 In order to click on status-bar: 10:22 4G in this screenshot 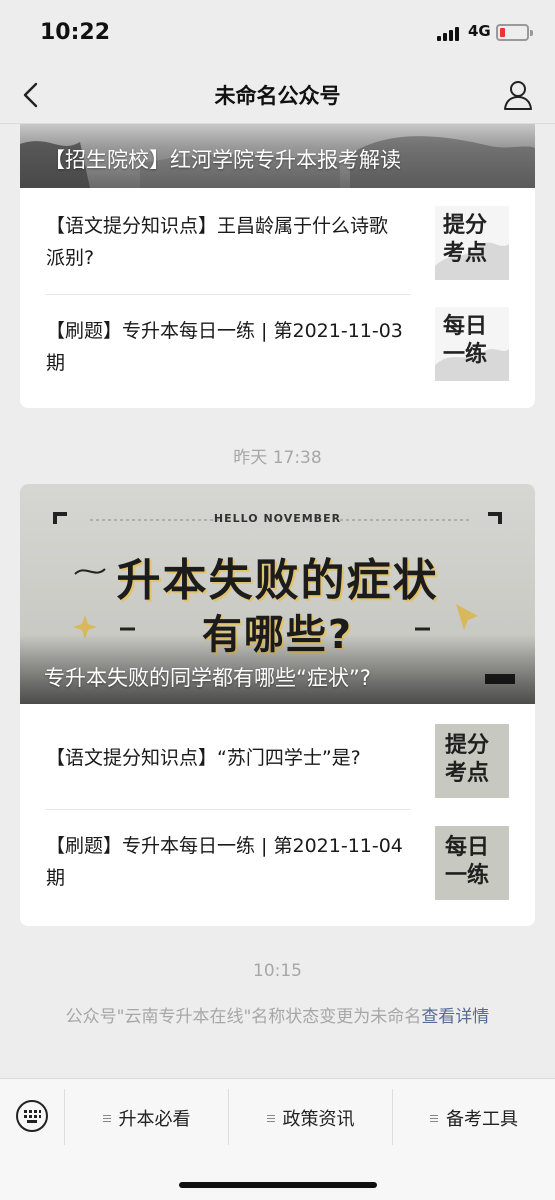, I will do `click(277, 33)`.